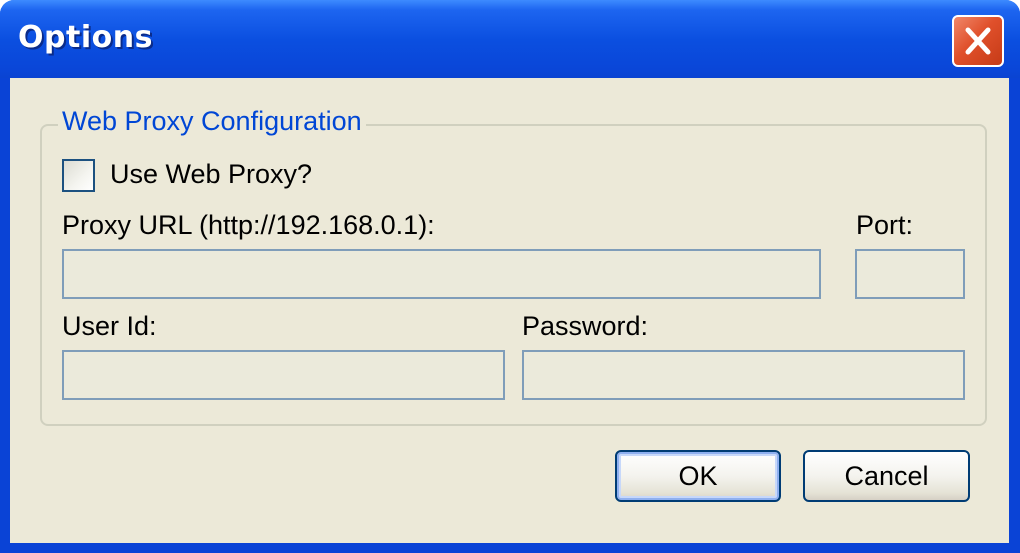 The image size is (1020, 553). What do you see at coordinates (585, 326) in the screenshot?
I see `password-label: Password:` at bounding box center [585, 326].